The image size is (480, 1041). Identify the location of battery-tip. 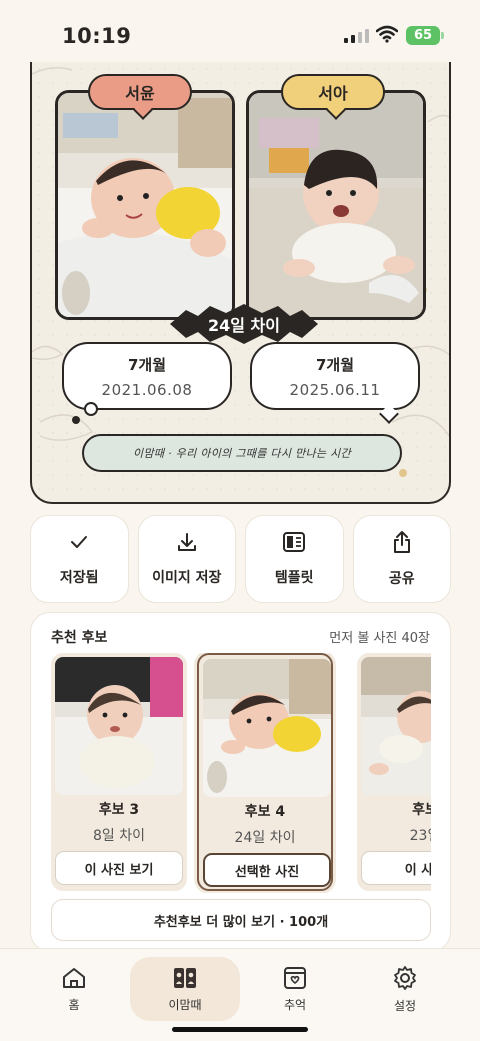
(442, 35).